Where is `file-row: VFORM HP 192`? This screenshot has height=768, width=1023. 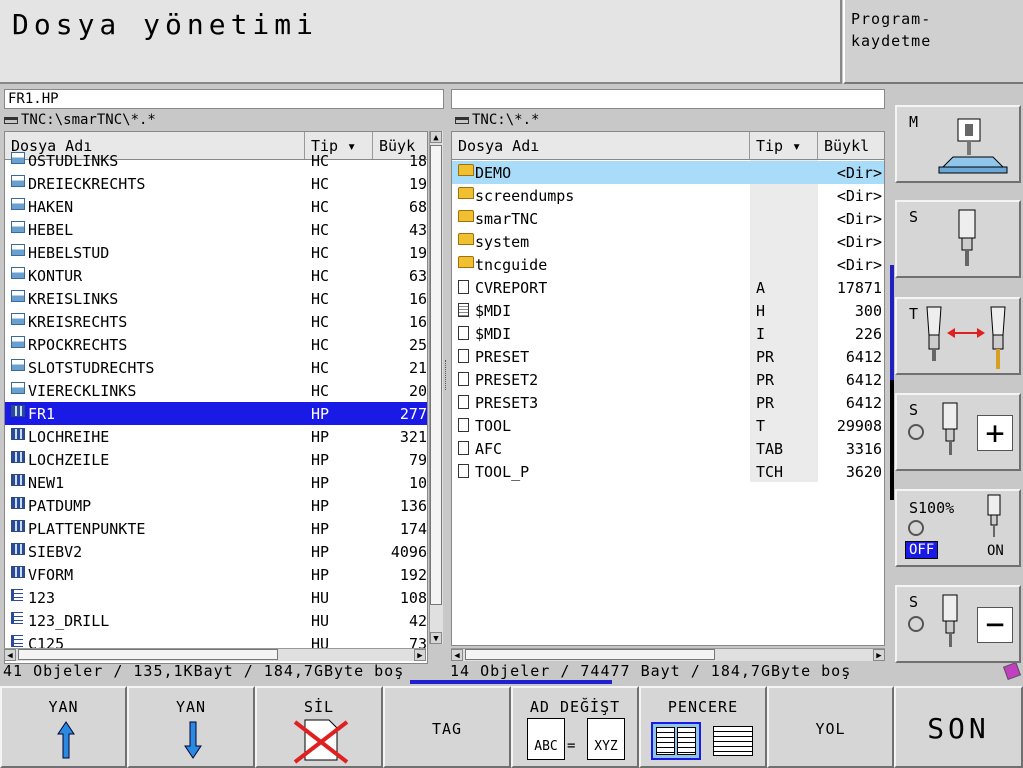
file-row: VFORM HP 192 is located at coordinates (216, 574).